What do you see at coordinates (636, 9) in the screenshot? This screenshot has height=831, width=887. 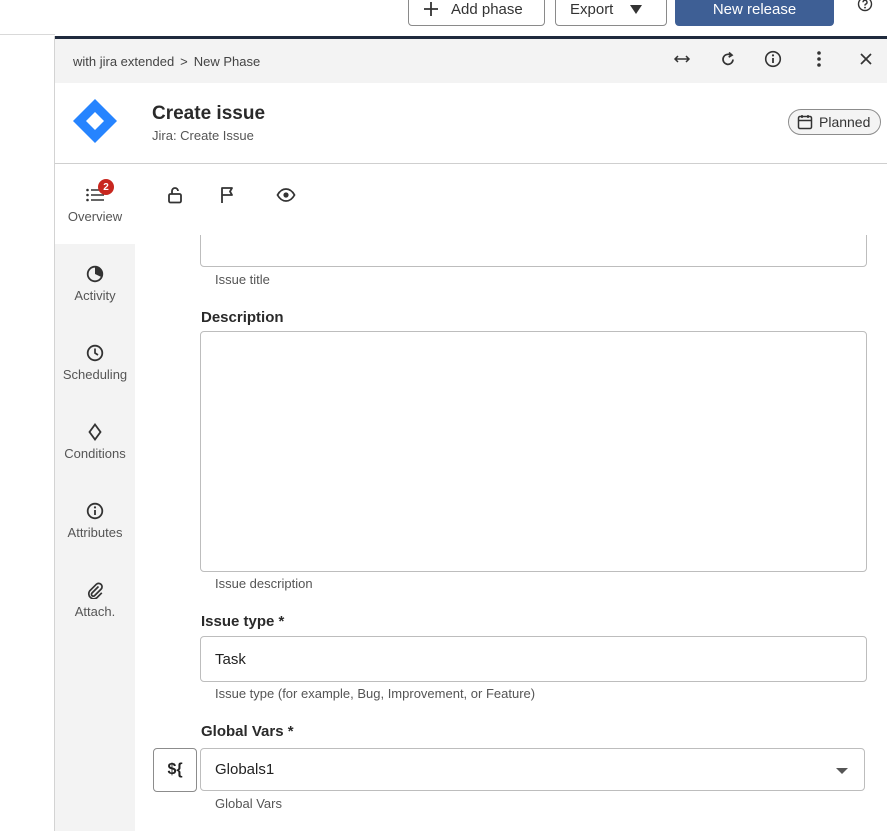 I see `caret-down-icon` at bounding box center [636, 9].